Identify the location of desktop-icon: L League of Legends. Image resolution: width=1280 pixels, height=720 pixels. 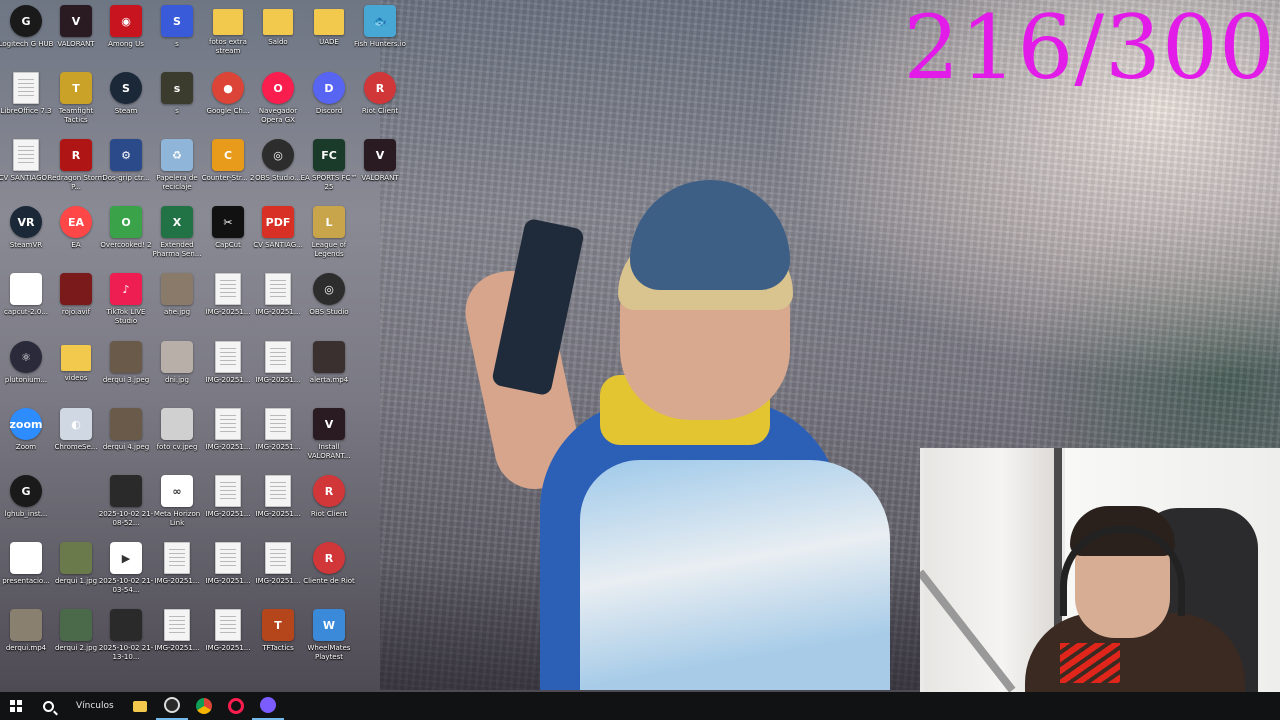
(329, 234).